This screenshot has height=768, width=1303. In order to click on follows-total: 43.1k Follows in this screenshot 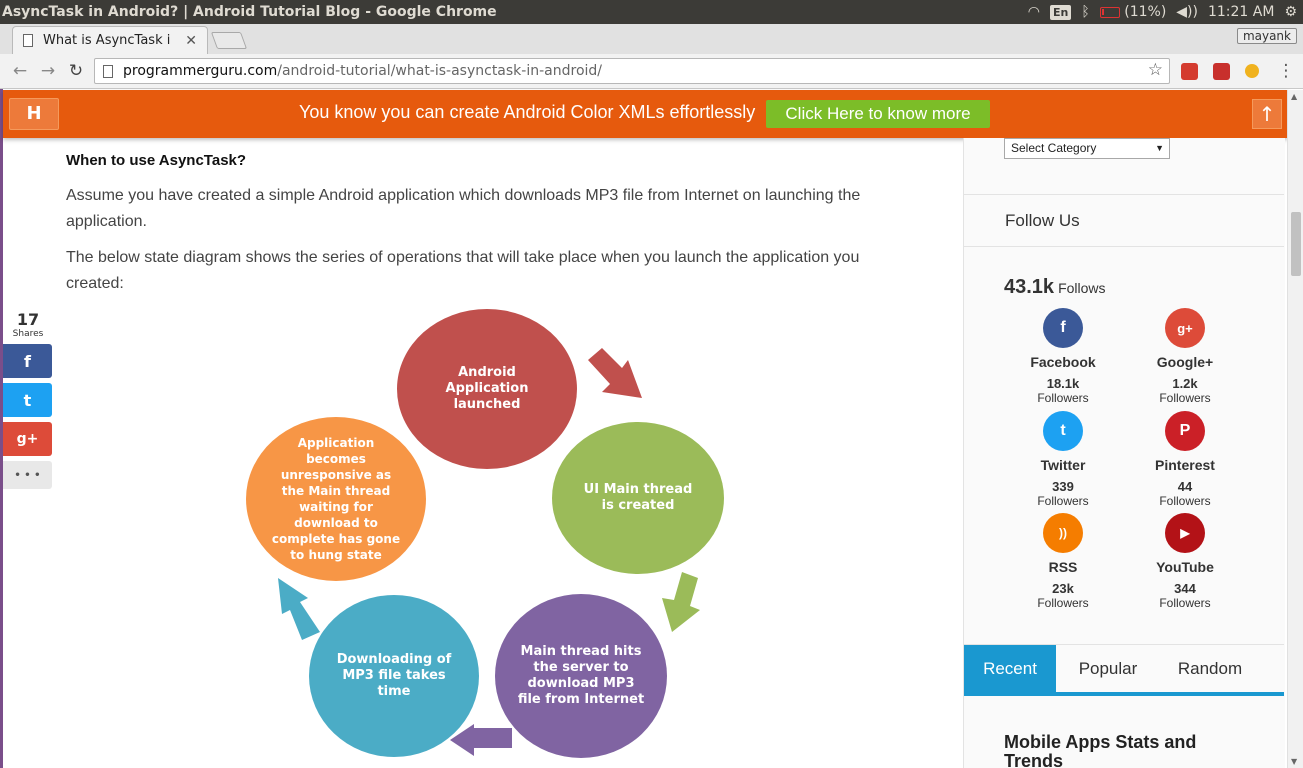, I will do `click(1055, 287)`.